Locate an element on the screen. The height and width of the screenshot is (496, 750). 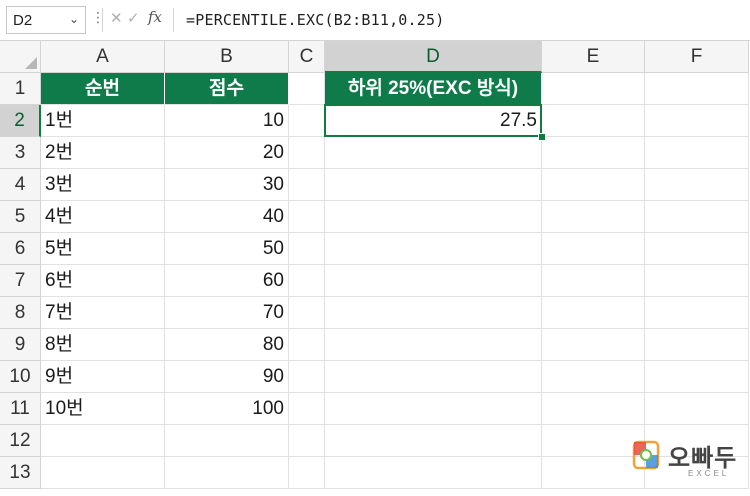
cell-b13 is located at coordinates (227, 473).